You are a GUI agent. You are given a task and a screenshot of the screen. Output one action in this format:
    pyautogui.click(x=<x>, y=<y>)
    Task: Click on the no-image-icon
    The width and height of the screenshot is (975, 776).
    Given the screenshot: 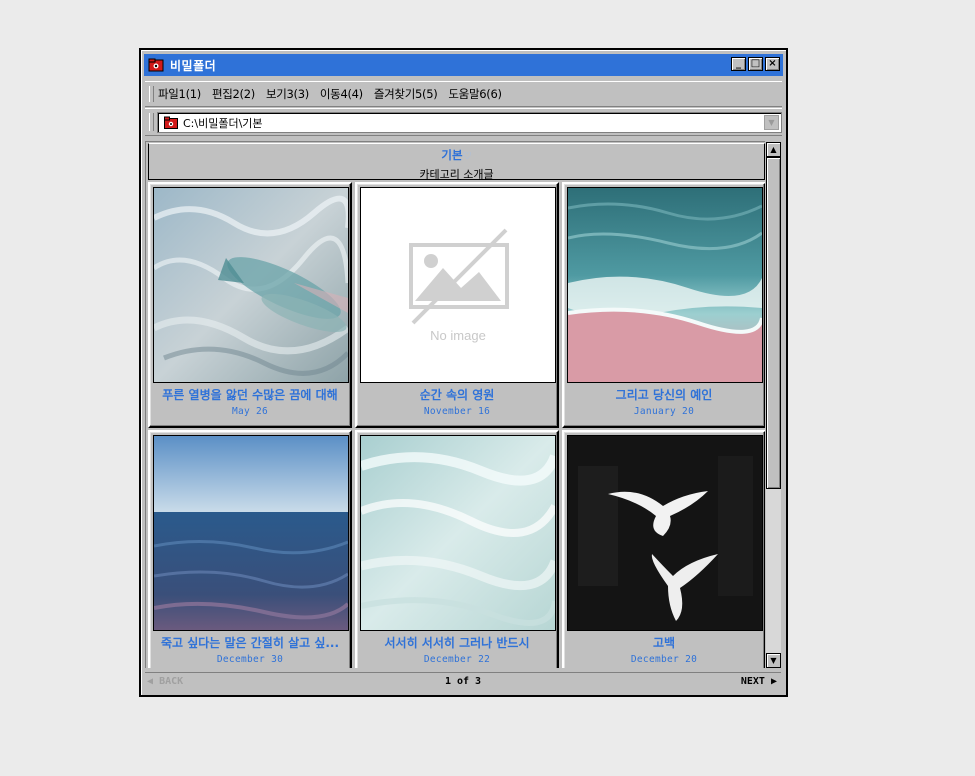 What is the action you would take?
    pyautogui.click(x=459, y=276)
    